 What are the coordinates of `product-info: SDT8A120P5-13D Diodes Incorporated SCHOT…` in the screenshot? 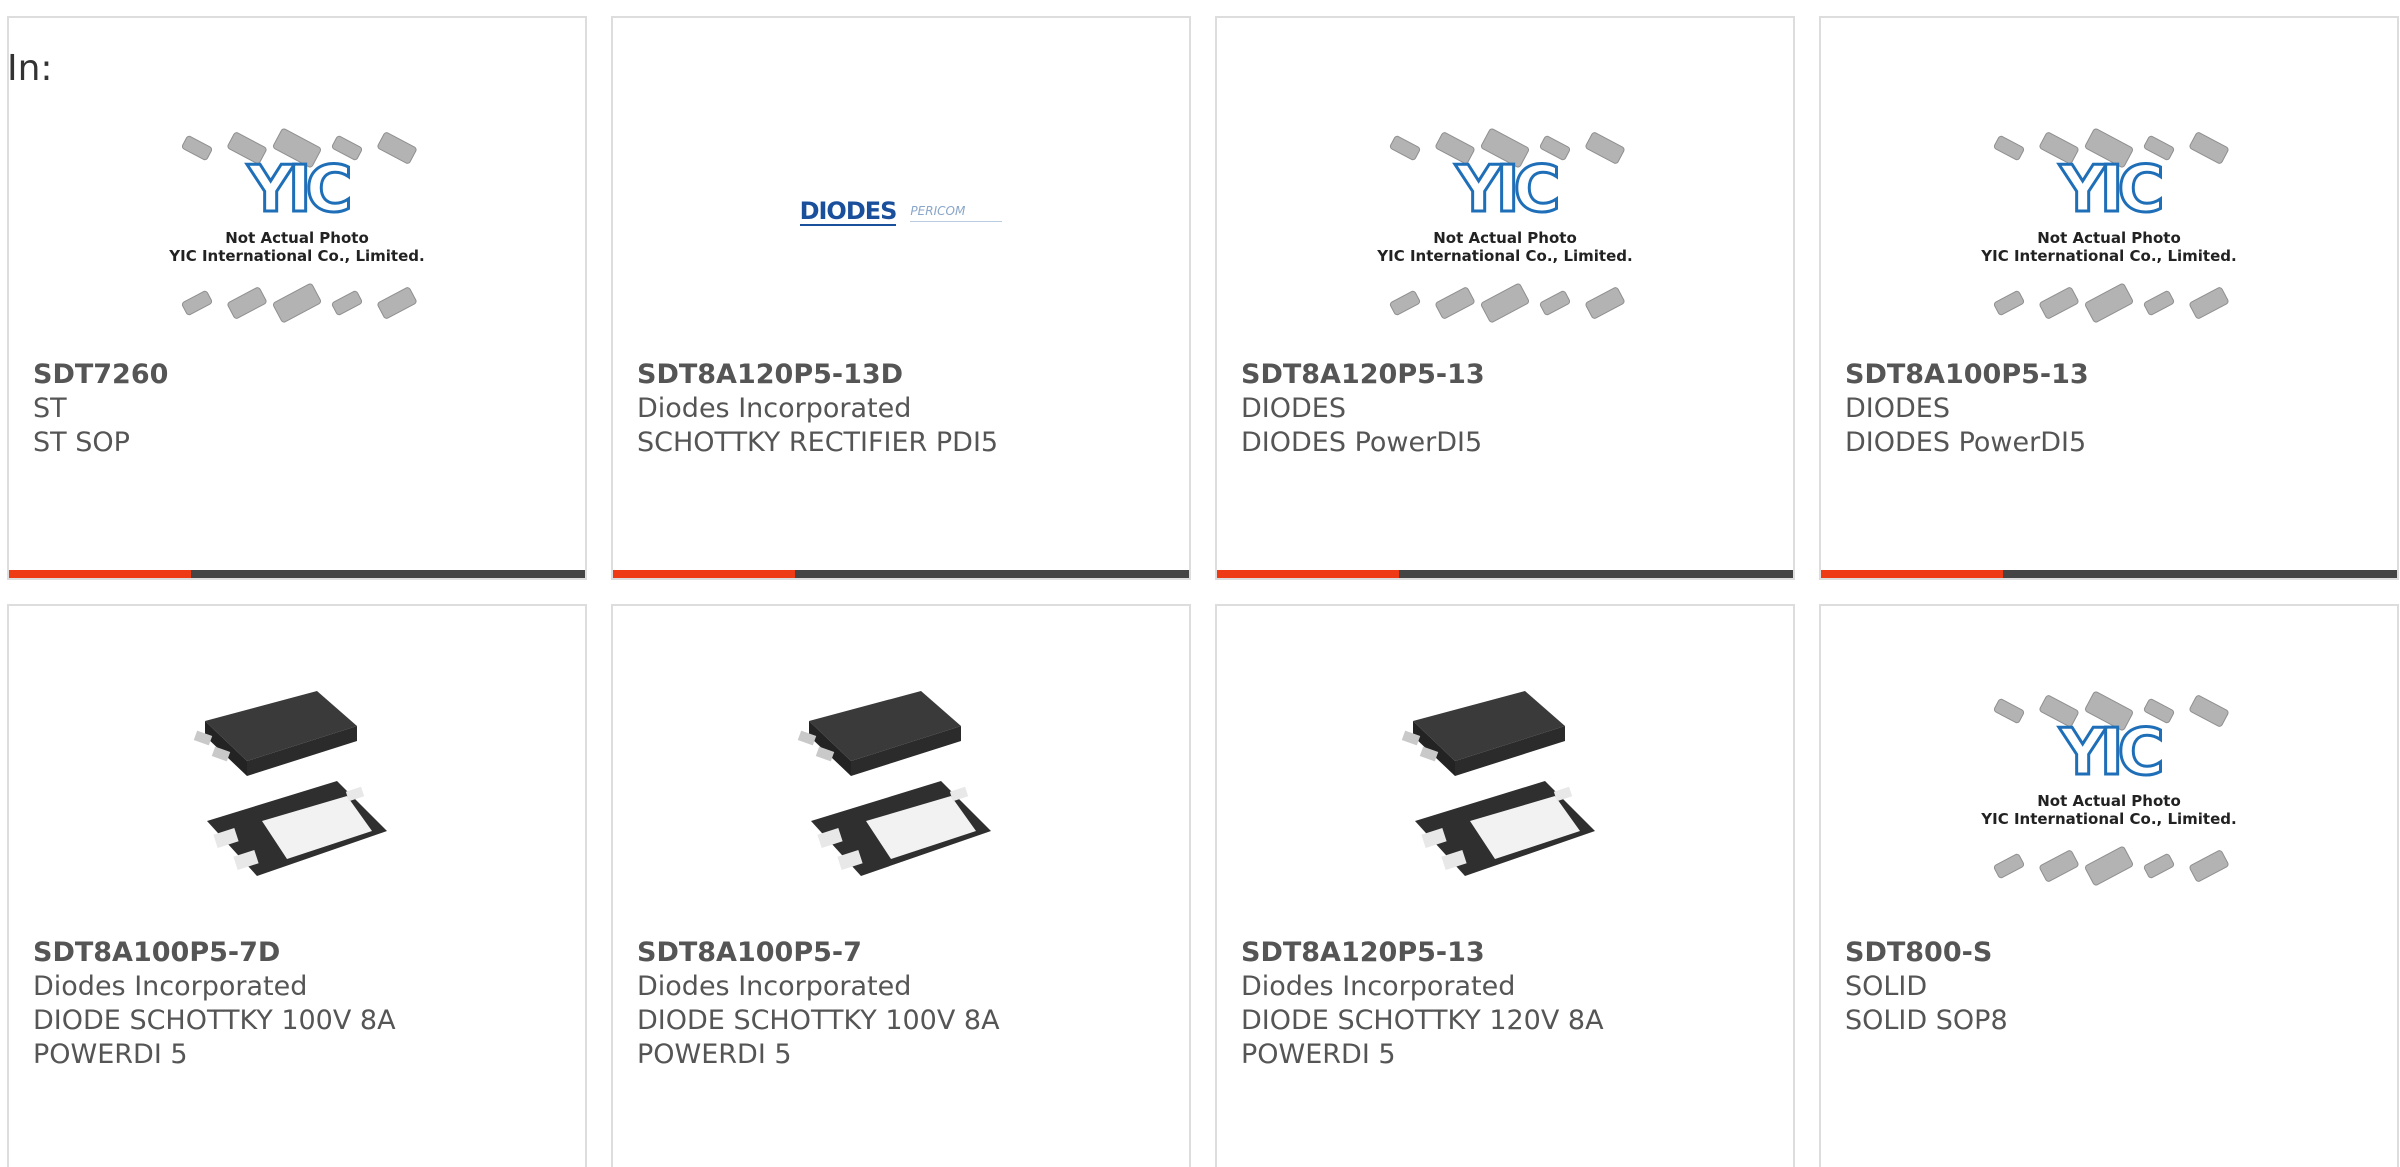 It's located at (903, 409).